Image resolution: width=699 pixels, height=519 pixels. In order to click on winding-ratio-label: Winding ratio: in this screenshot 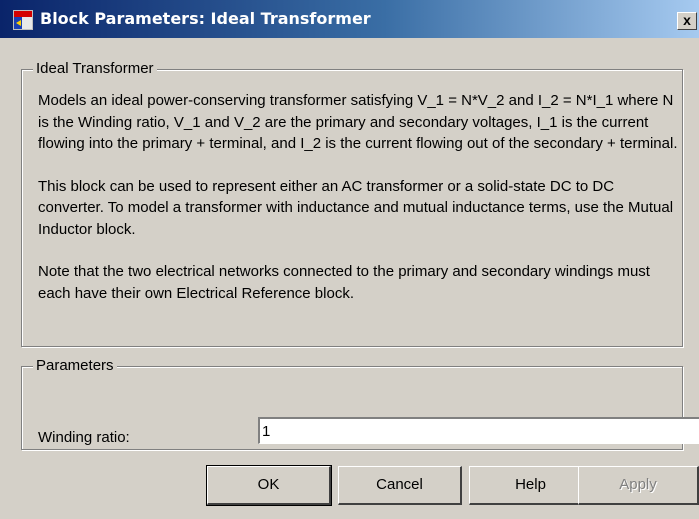, I will do `click(84, 437)`.